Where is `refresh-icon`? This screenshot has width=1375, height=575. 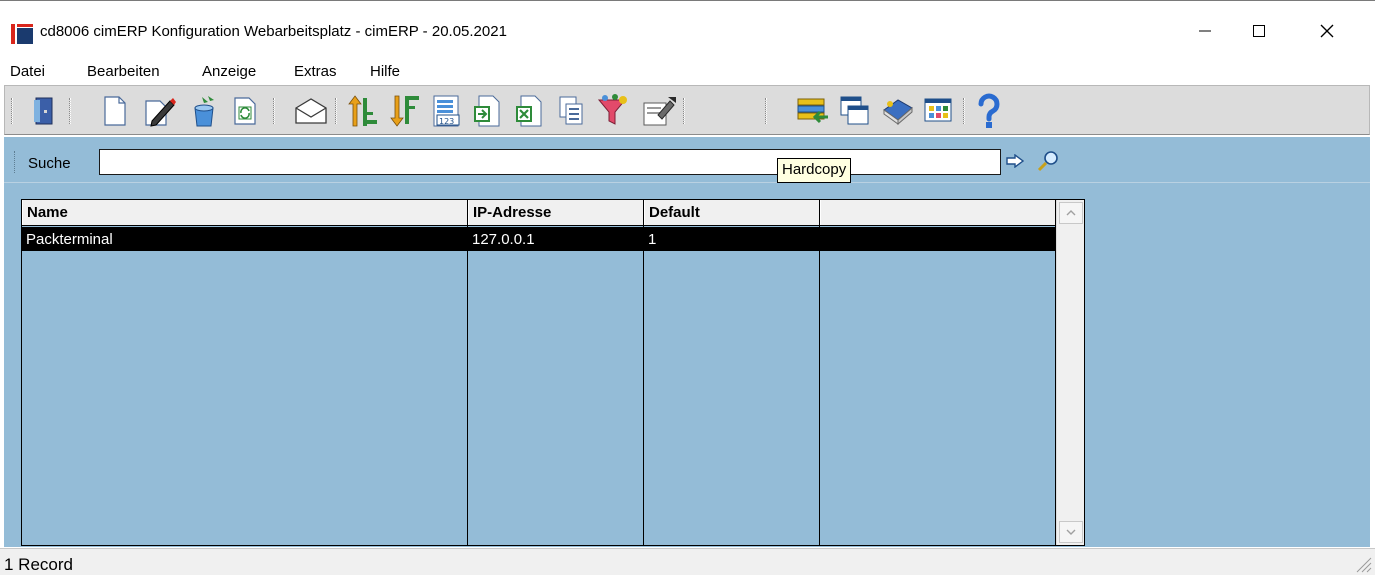 refresh-icon is located at coordinates (245, 111).